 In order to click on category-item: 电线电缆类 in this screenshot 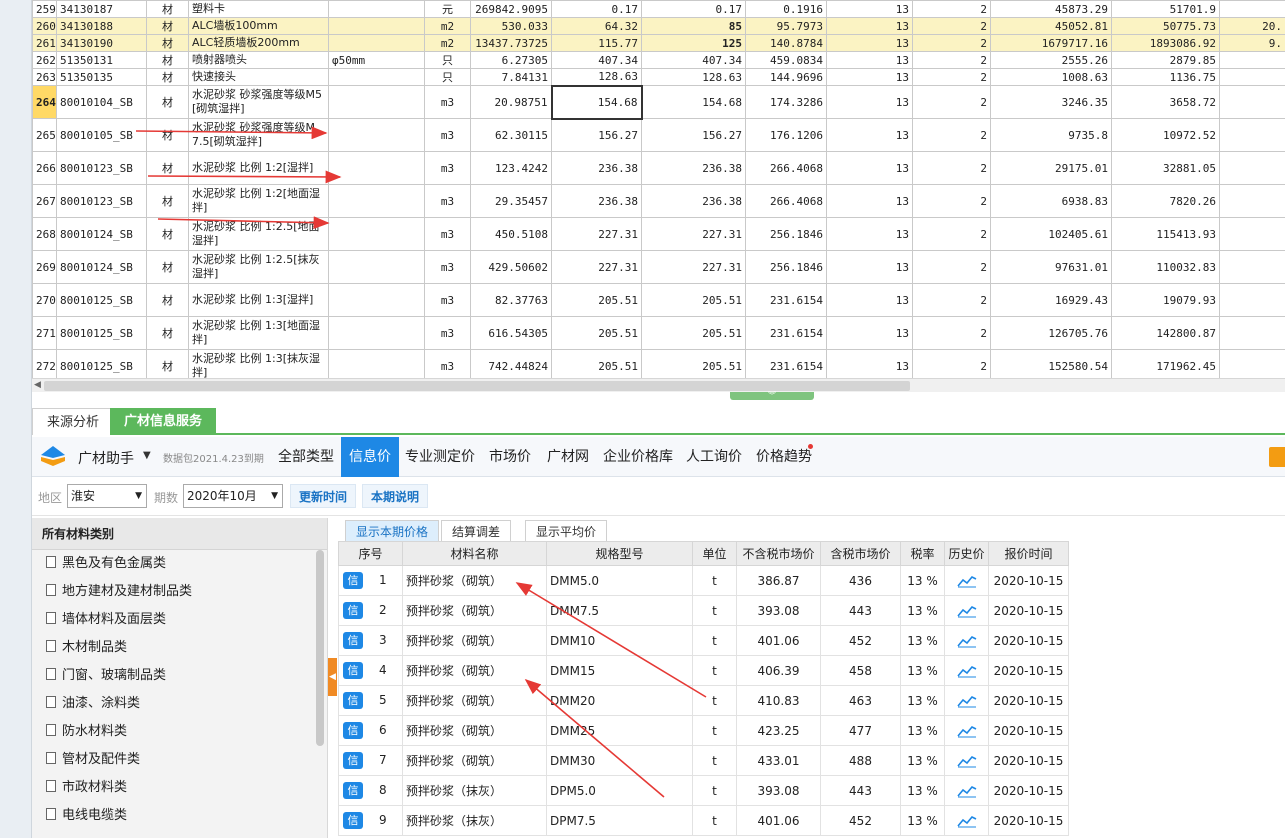, I will do `click(179, 816)`.